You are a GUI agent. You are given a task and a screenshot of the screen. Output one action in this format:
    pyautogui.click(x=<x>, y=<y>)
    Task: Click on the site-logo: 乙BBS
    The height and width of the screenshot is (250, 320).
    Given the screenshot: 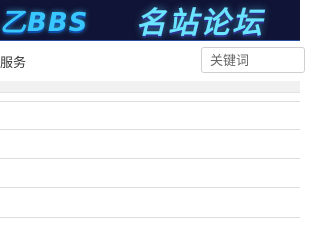 What is the action you would take?
    pyautogui.click(x=44, y=20)
    